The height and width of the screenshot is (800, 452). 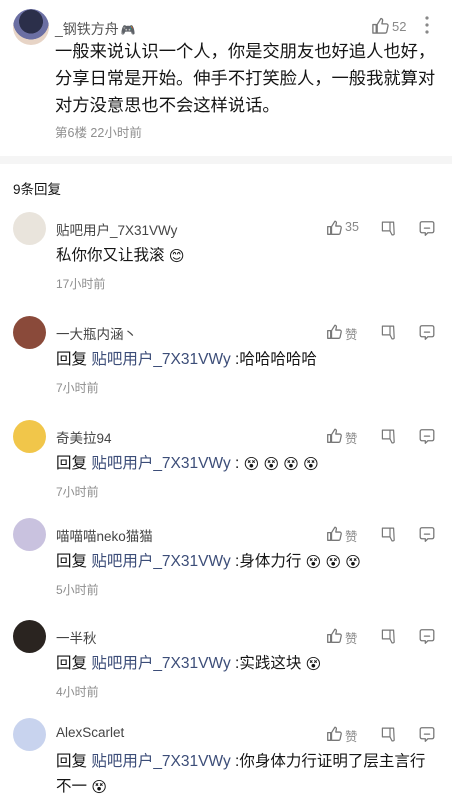 I want to click on reply-body: :哈哈哈哈哈, so click(x=273, y=359).